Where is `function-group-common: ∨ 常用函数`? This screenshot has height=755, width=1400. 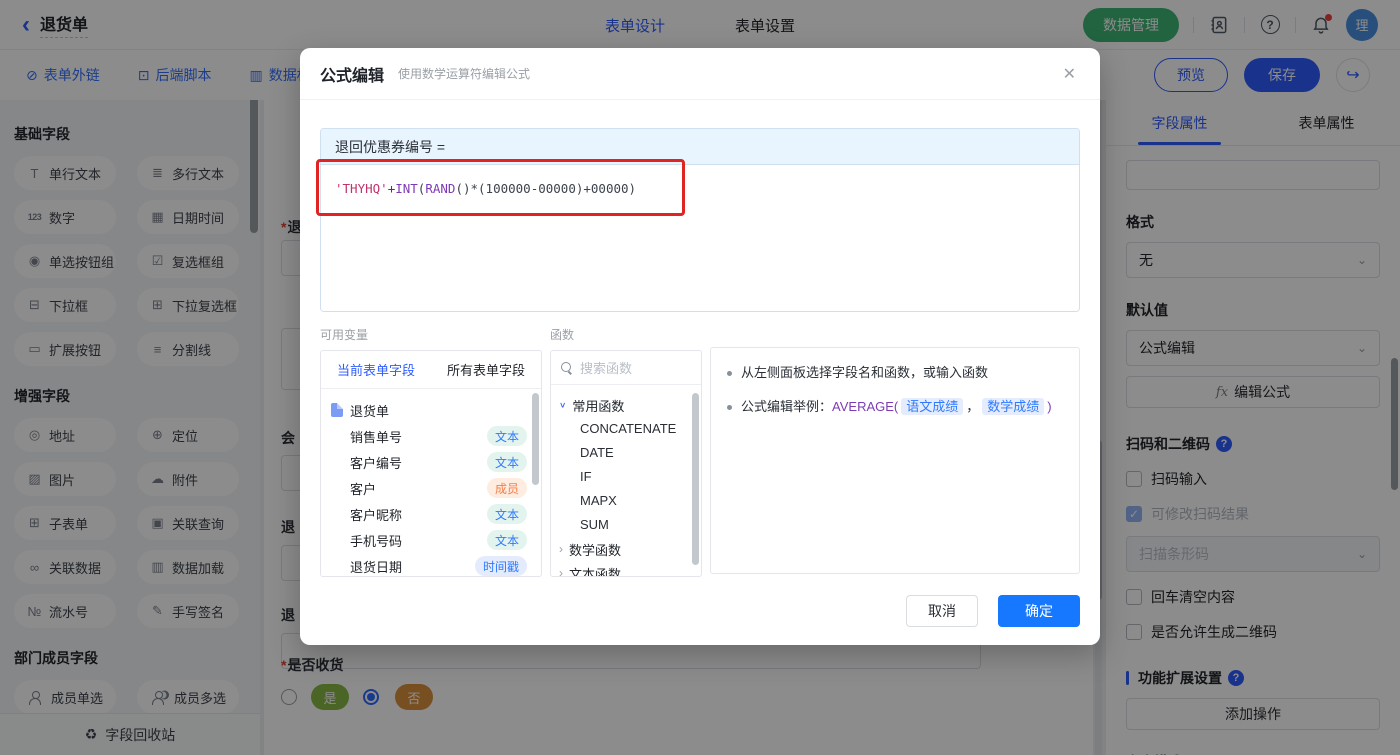
function-group-common: ∨ 常用函数 is located at coordinates (630, 405).